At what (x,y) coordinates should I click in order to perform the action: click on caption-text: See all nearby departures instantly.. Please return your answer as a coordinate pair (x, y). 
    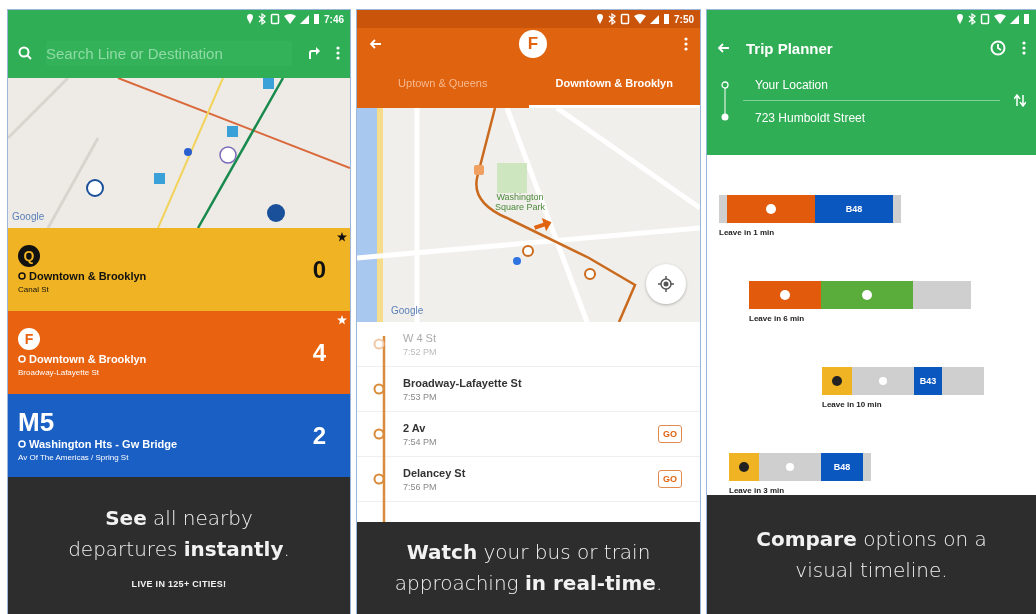
    Looking at the image, I should click on (179, 533).